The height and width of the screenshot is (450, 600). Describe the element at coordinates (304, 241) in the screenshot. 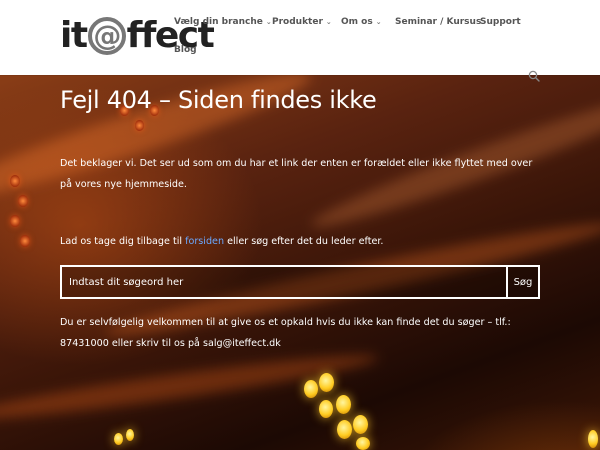

I see `text-after-link: eller søg efter det du leder efter.` at that location.